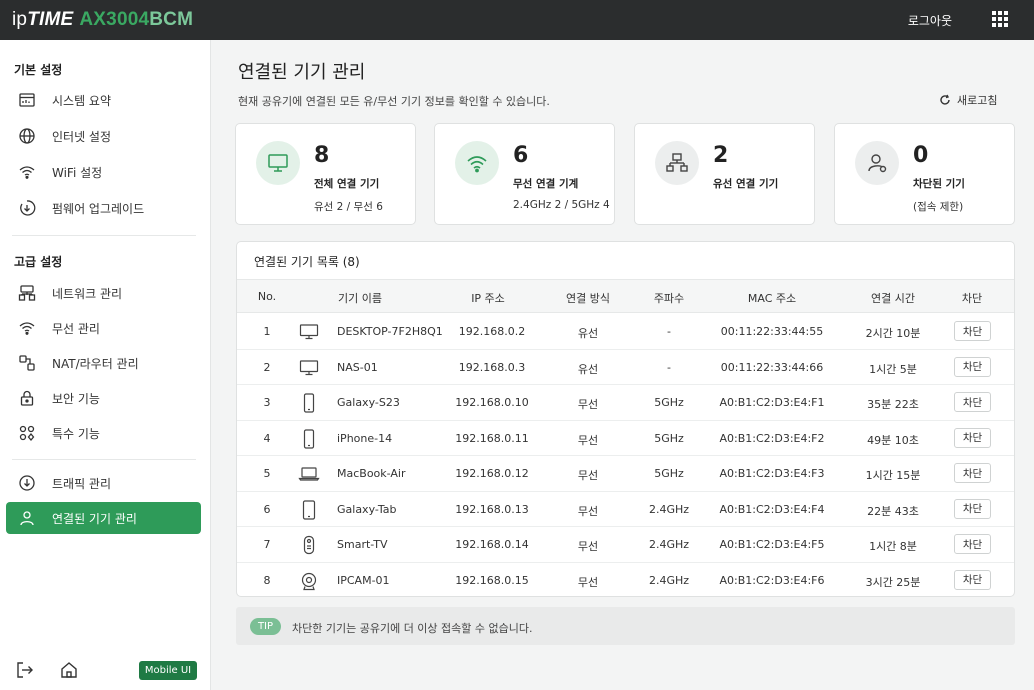 The width and height of the screenshot is (1034, 690). Describe the element at coordinates (27, 398) in the screenshot. I see `lock-icon` at that location.